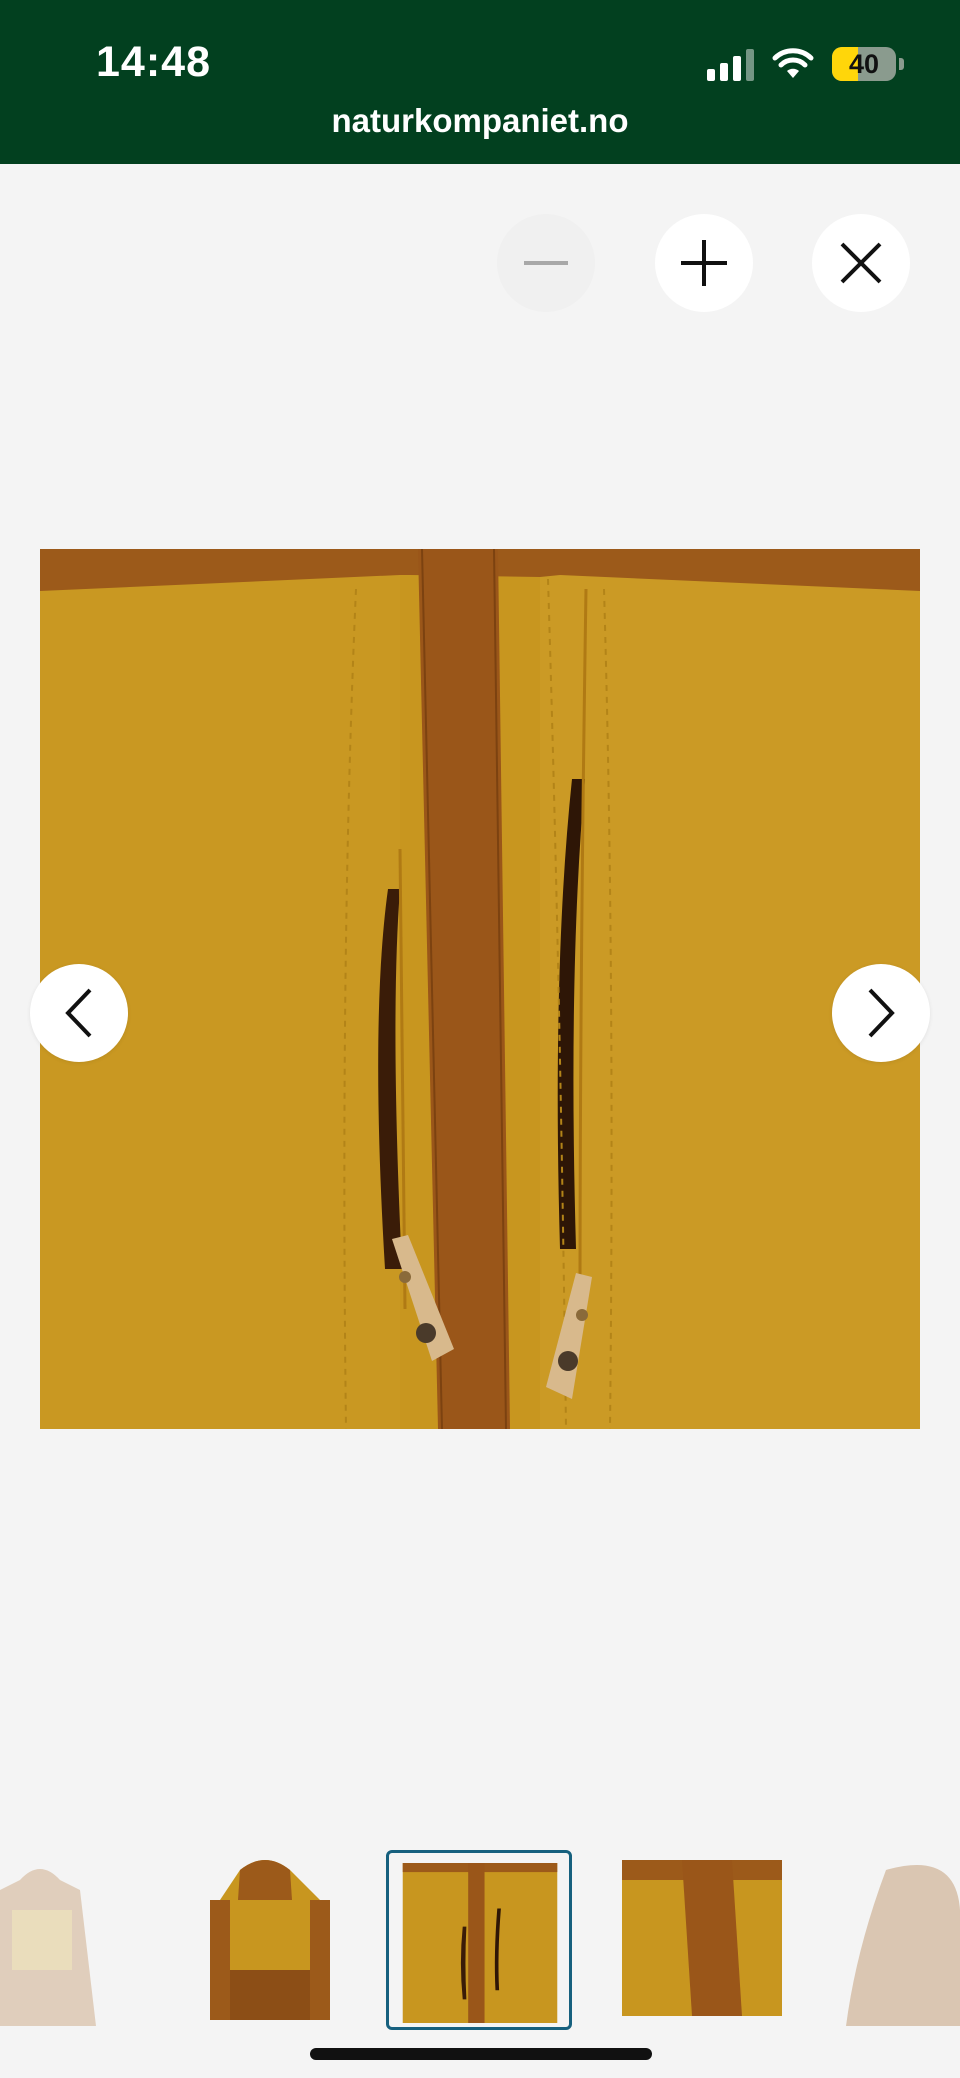  Describe the element at coordinates (793, 63) in the screenshot. I see `wifi-icon` at that location.